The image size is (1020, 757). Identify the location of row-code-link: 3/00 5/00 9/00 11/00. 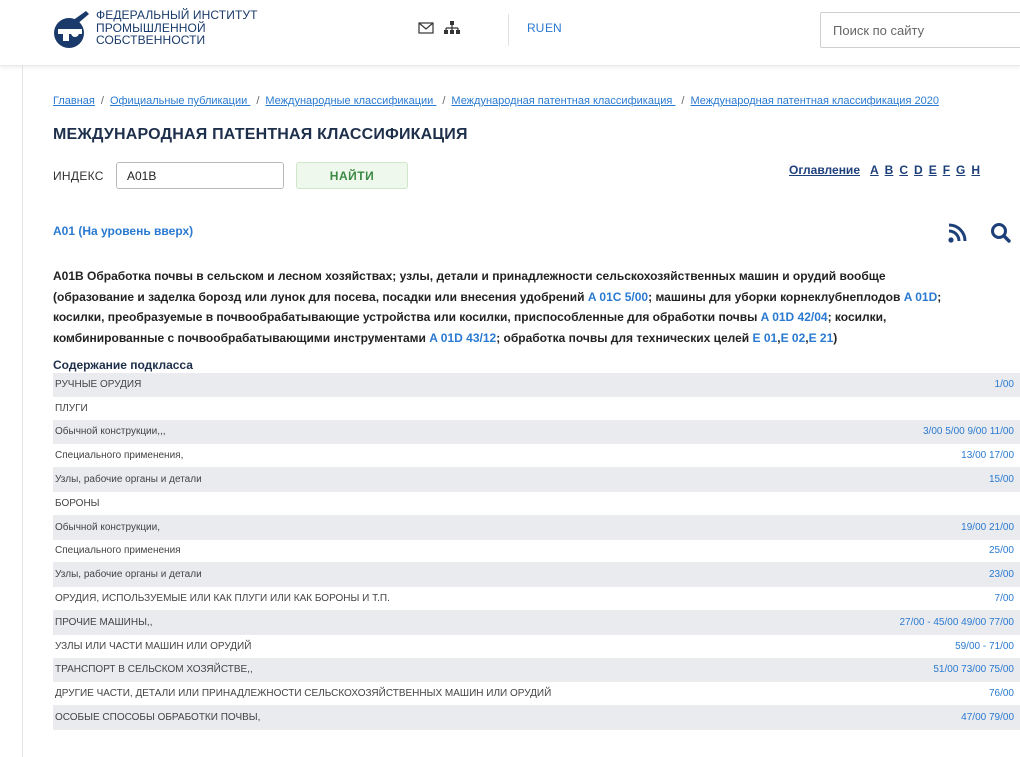
(968, 431).